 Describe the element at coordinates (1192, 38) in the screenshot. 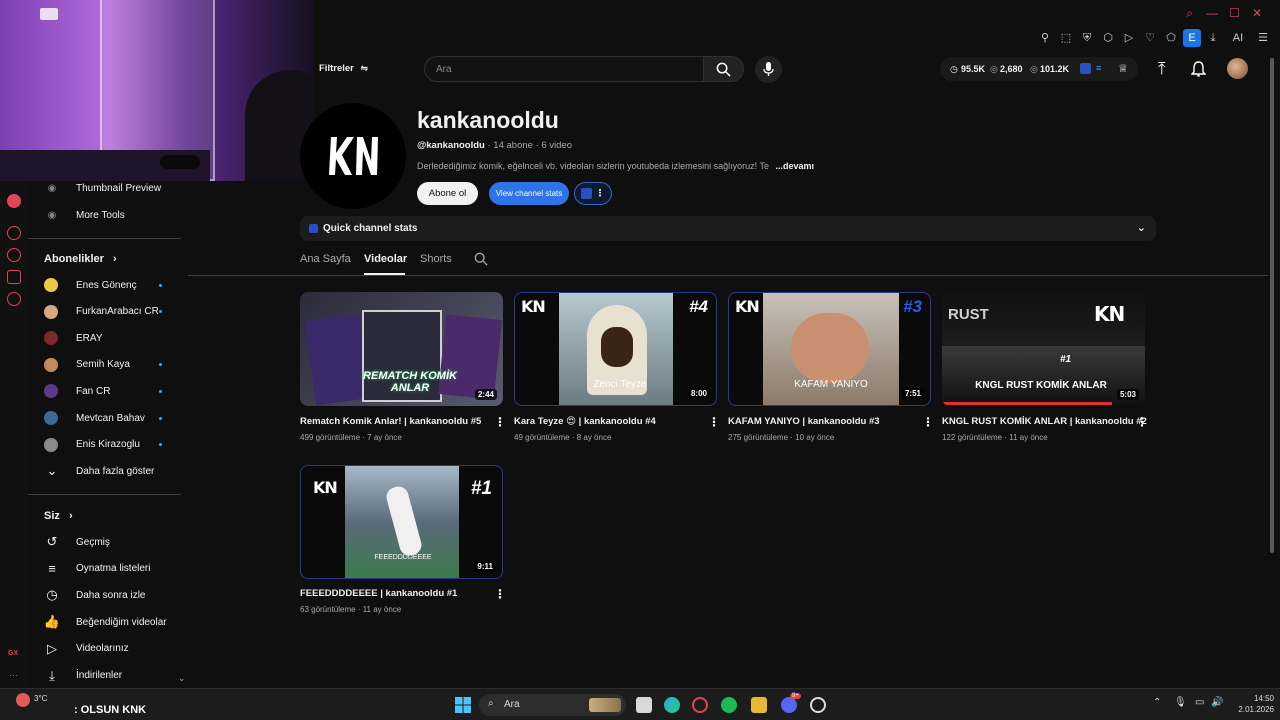

I see `extension-e-icon: E` at that location.